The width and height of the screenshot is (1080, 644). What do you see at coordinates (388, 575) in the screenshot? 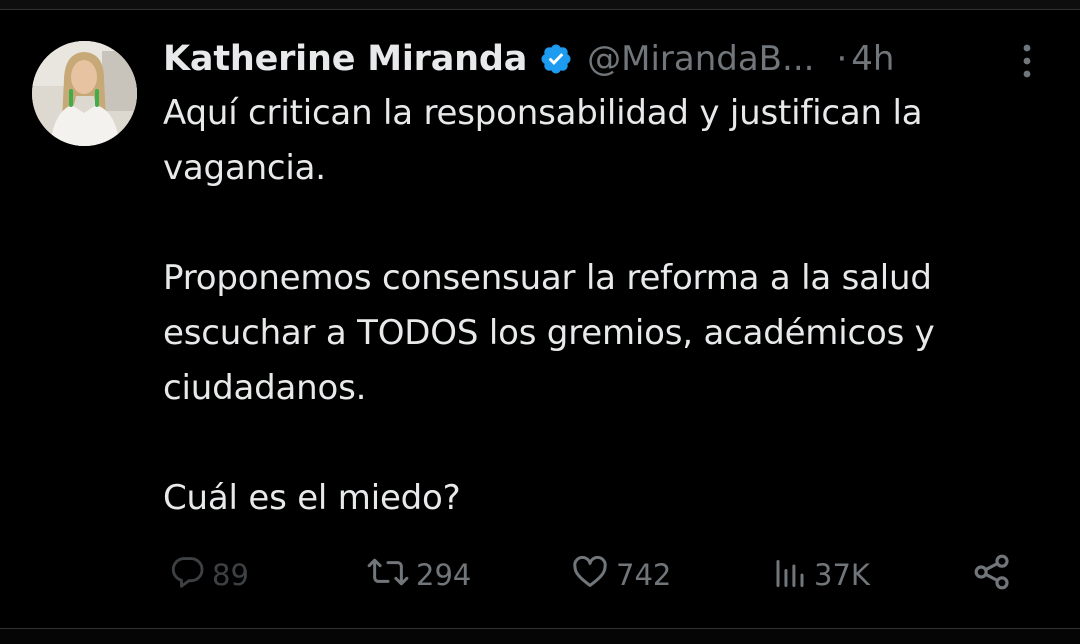
I see `retweet-icon` at bounding box center [388, 575].